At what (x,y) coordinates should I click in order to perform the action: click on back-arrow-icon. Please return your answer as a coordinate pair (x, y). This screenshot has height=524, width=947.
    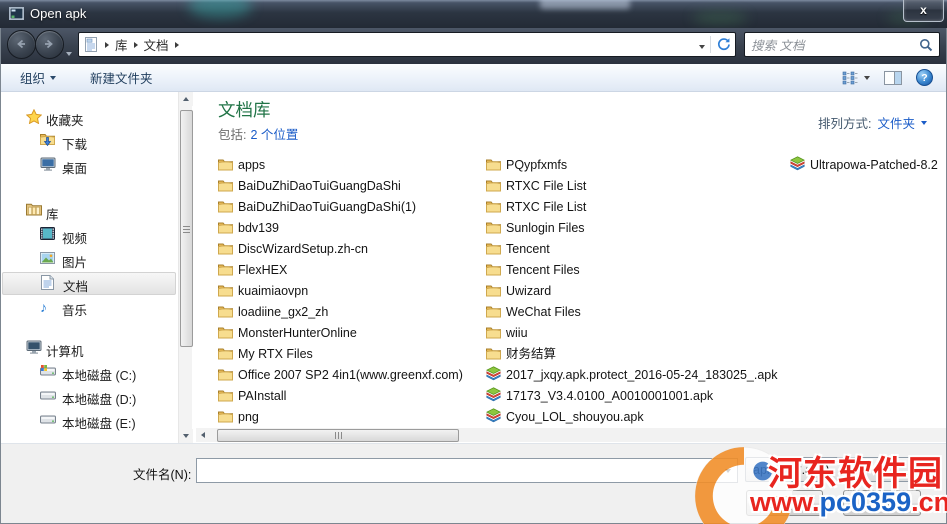
    Looking at the image, I should click on (21, 44).